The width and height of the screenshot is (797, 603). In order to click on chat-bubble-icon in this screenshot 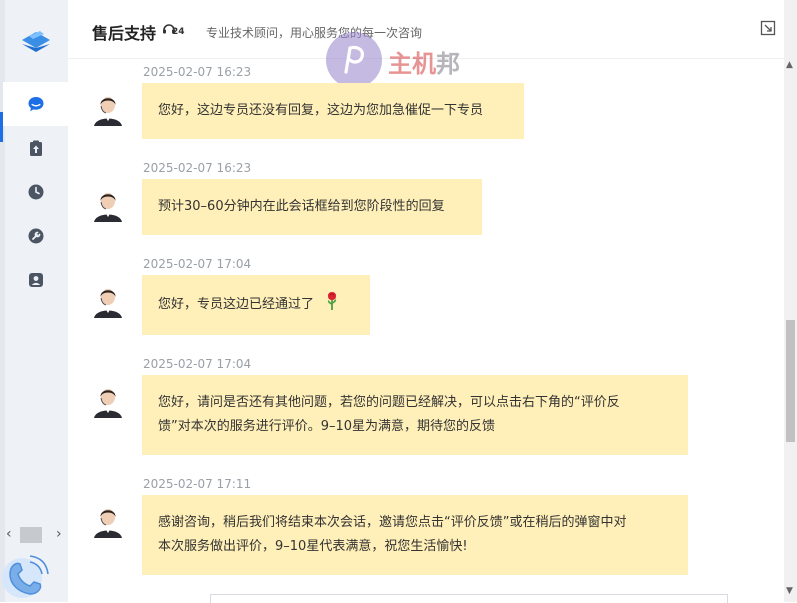, I will do `click(35, 104)`.